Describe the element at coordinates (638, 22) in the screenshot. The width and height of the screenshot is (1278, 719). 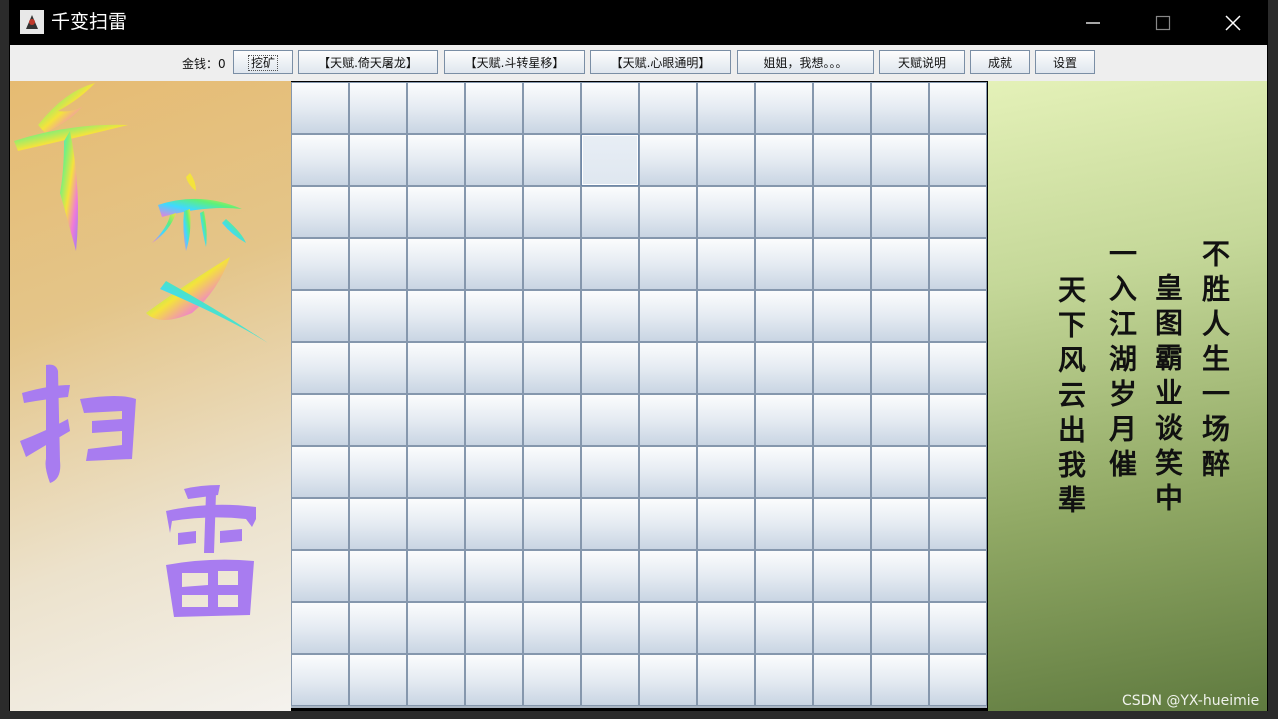
I see `title-bar: 千变扫雷` at that location.